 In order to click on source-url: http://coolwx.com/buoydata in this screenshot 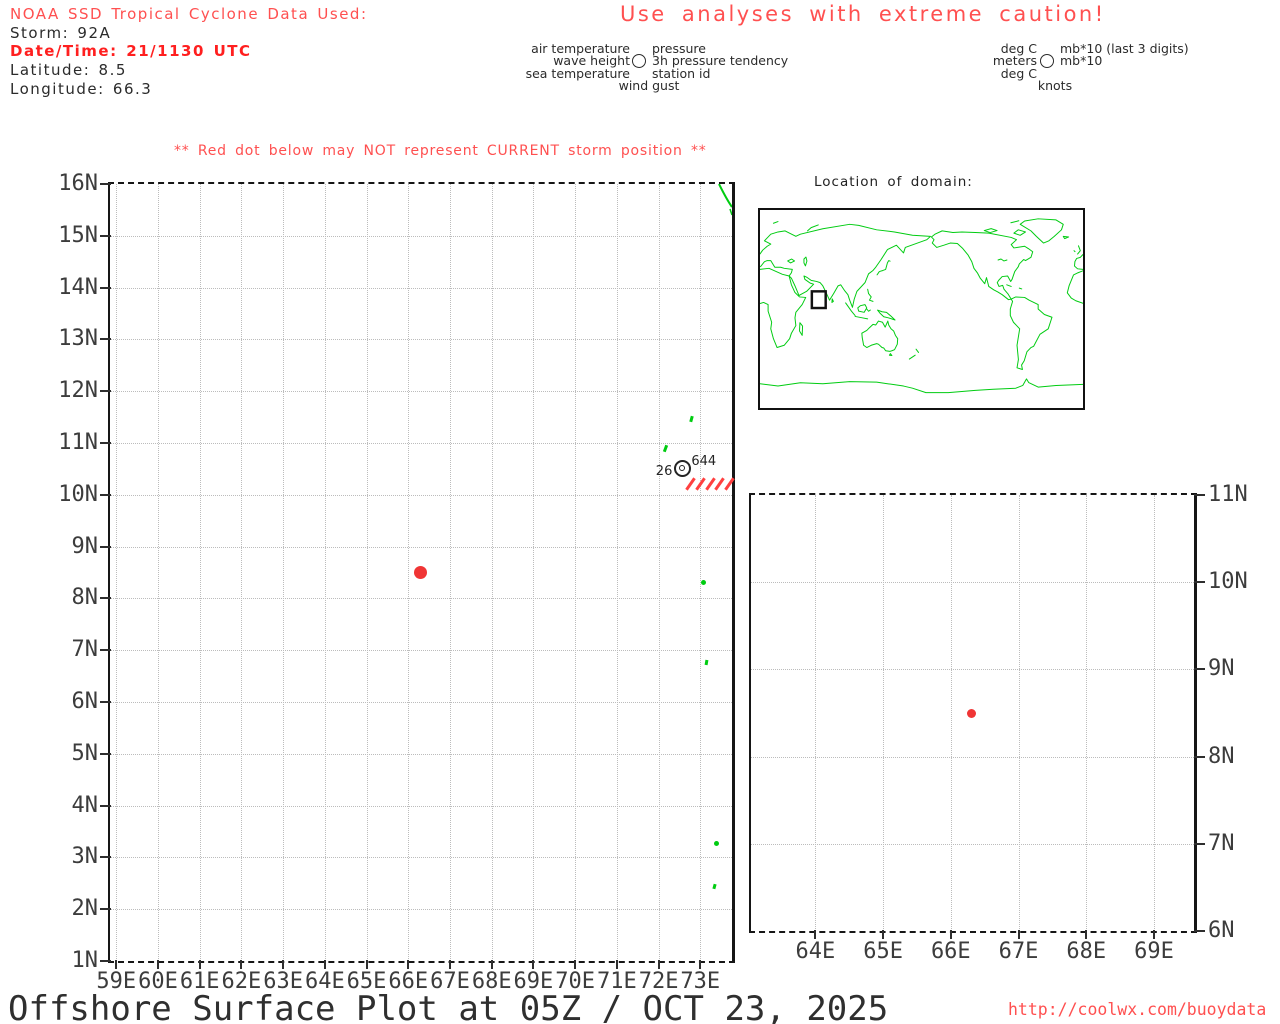, I will do `click(1137, 1009)`.